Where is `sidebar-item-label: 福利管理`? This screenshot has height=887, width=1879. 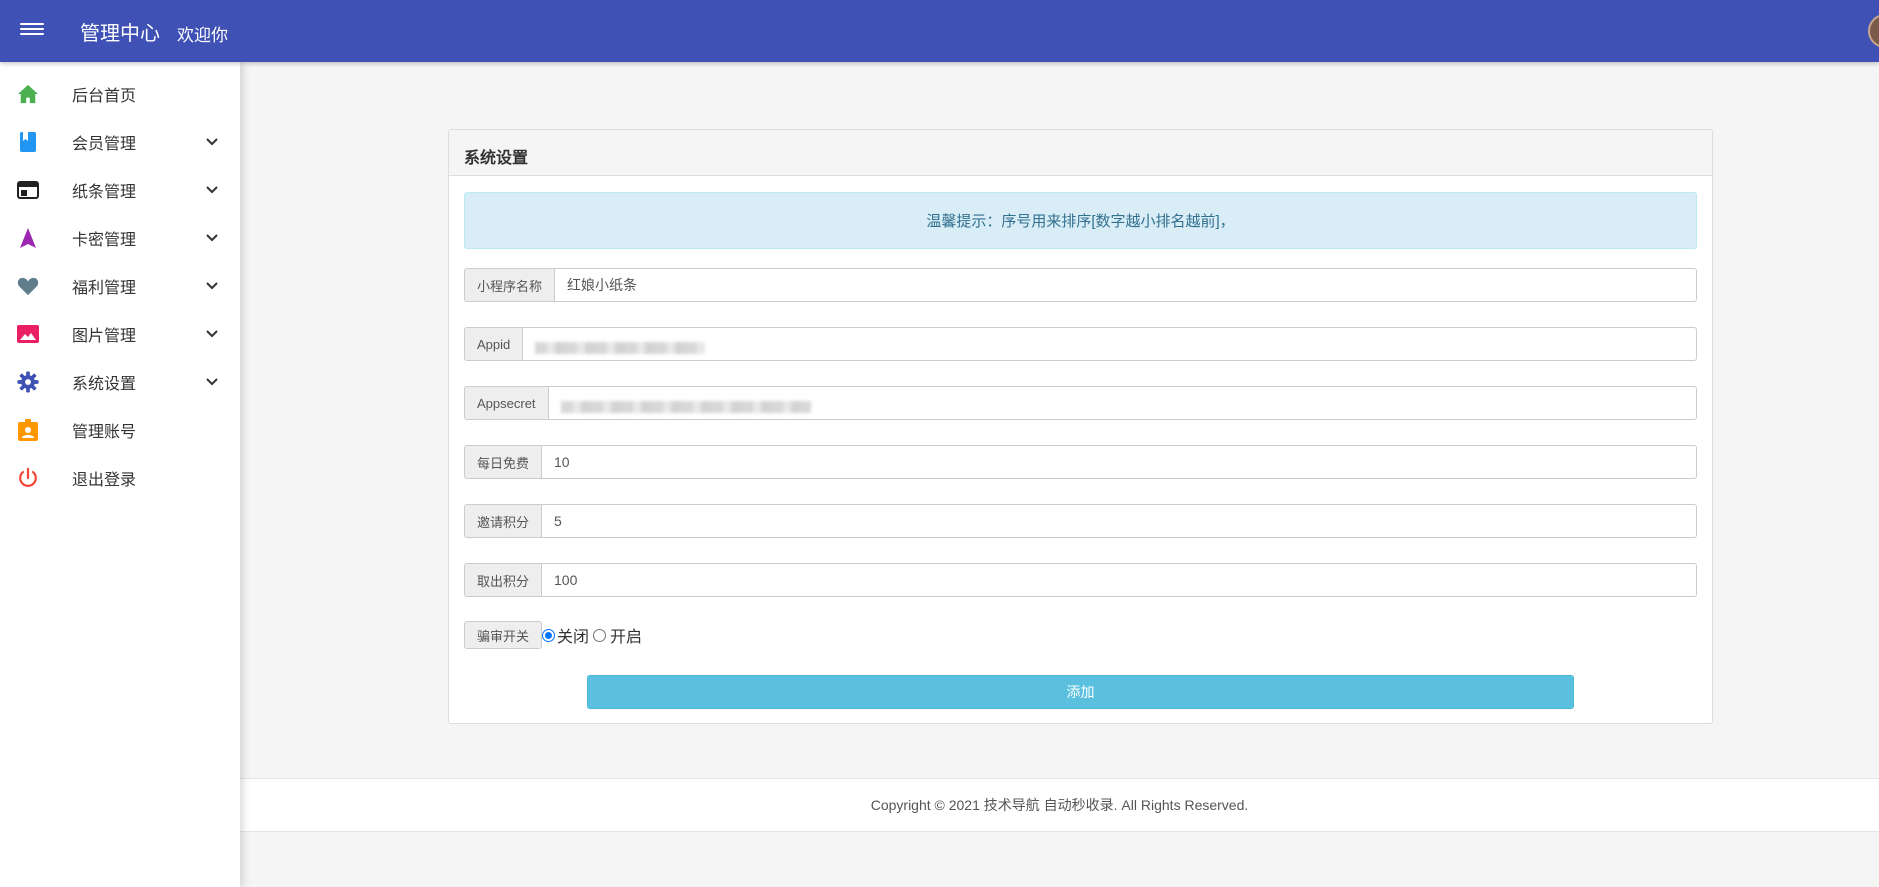
sidebar-item-label: 福利管理 is located at coordinates (104, 288).